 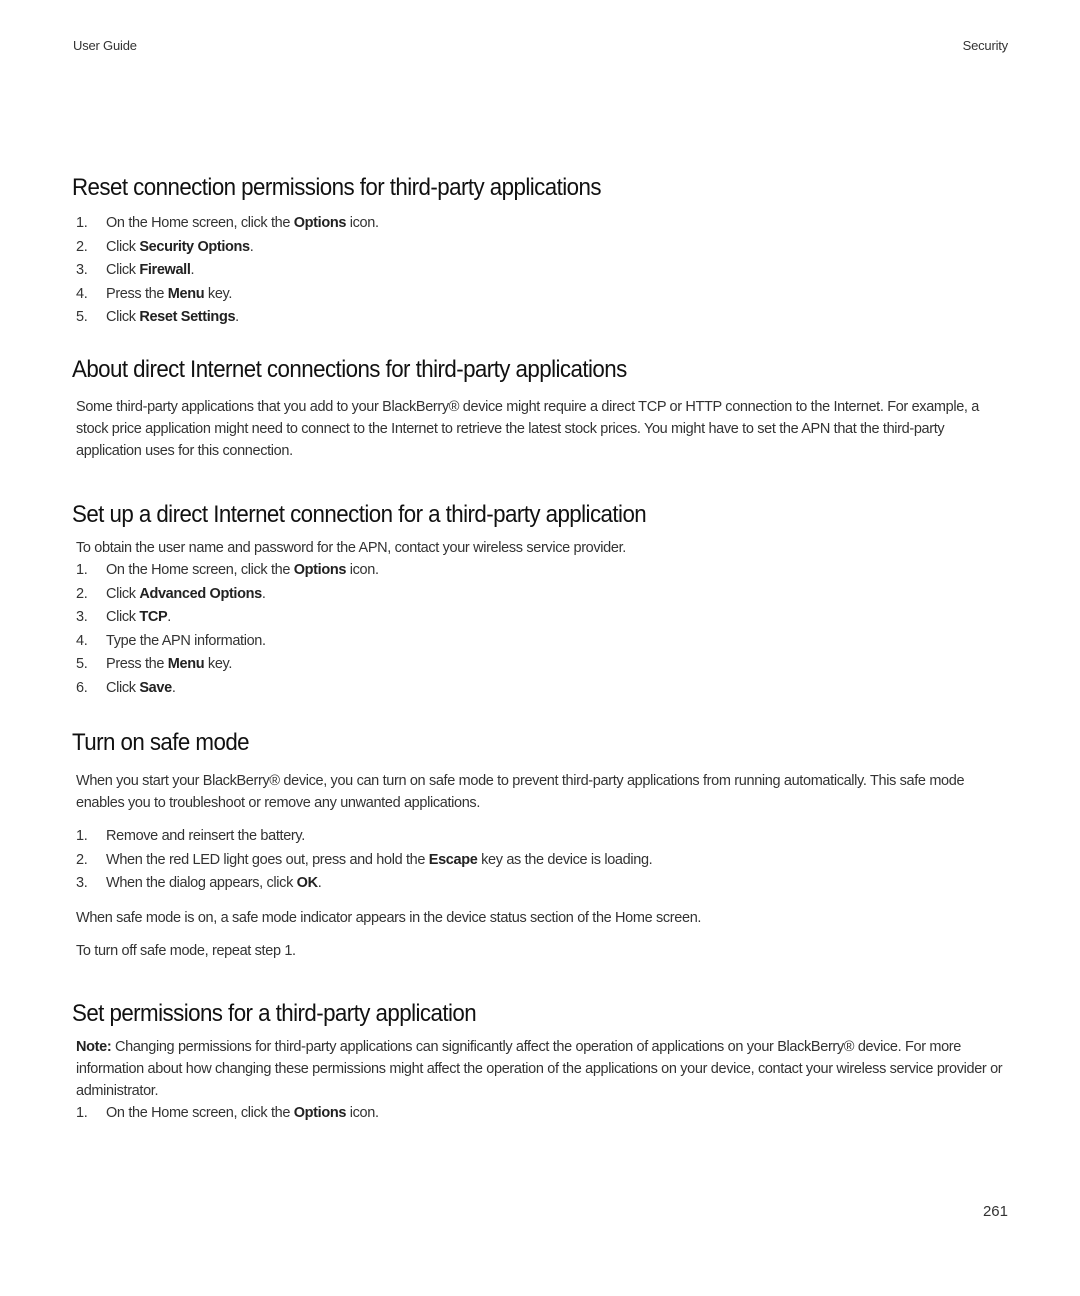 I want to click on note-label: Note:, so click(x=94, y=1047).